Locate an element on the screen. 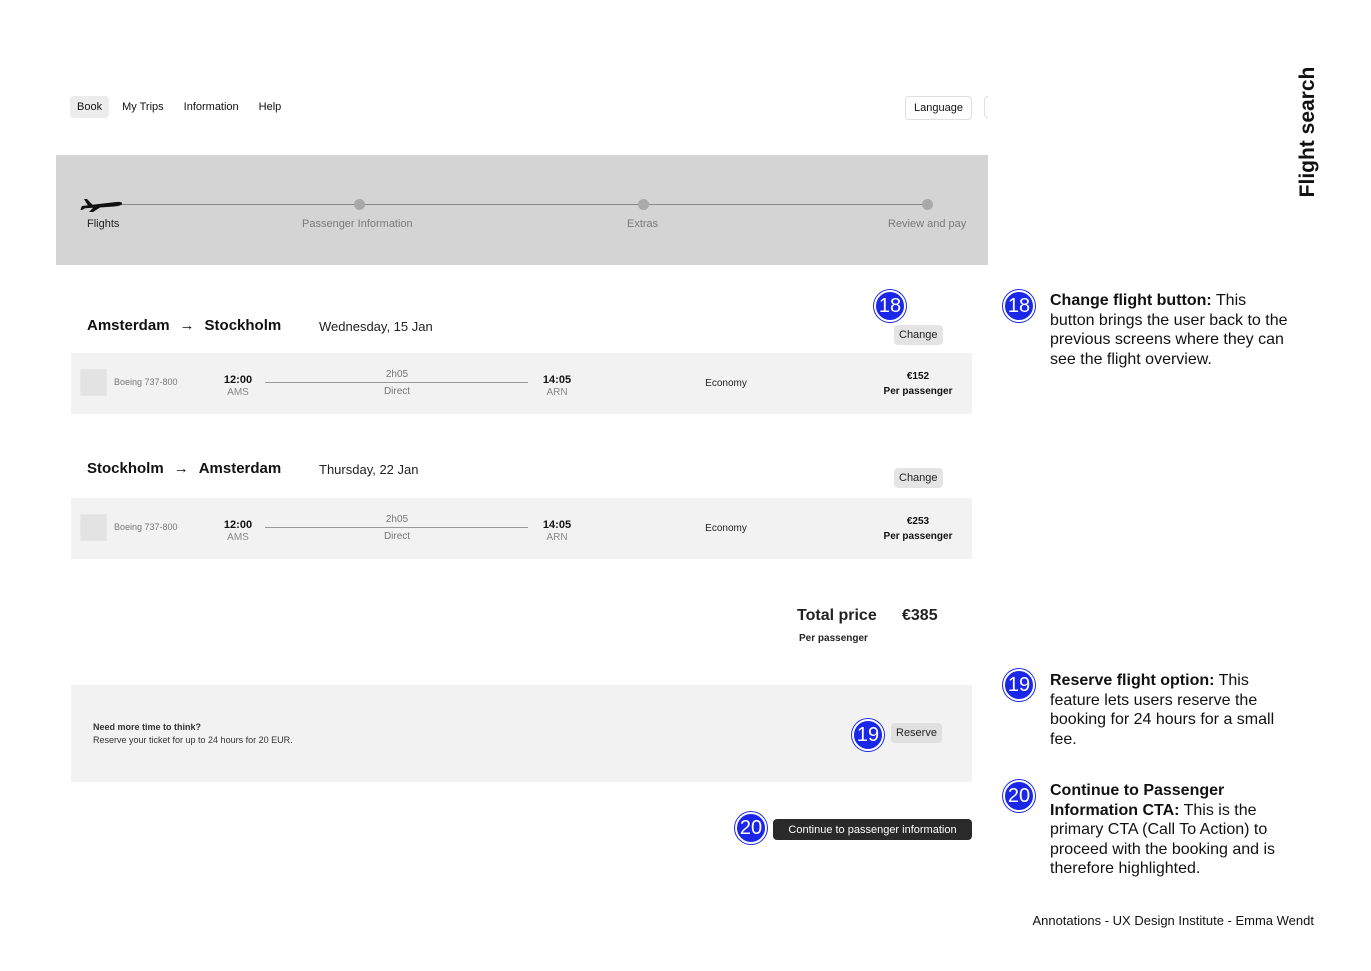 This screenshot has width=1371, height=971. annotation-badge-20: 20 is located at coordinates (751, 828).